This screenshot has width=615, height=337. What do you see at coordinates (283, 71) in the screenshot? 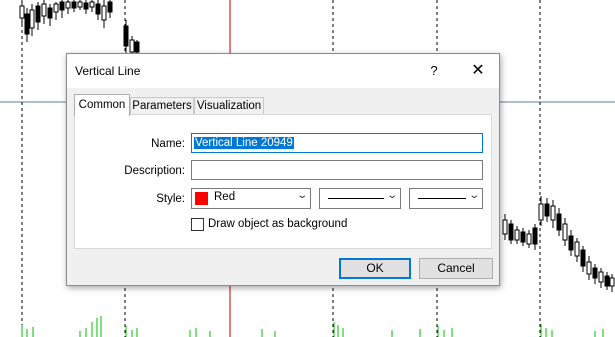
I see `dialog-titlebar: Vertical Line ? ✕` at bounding box center [283, 71].